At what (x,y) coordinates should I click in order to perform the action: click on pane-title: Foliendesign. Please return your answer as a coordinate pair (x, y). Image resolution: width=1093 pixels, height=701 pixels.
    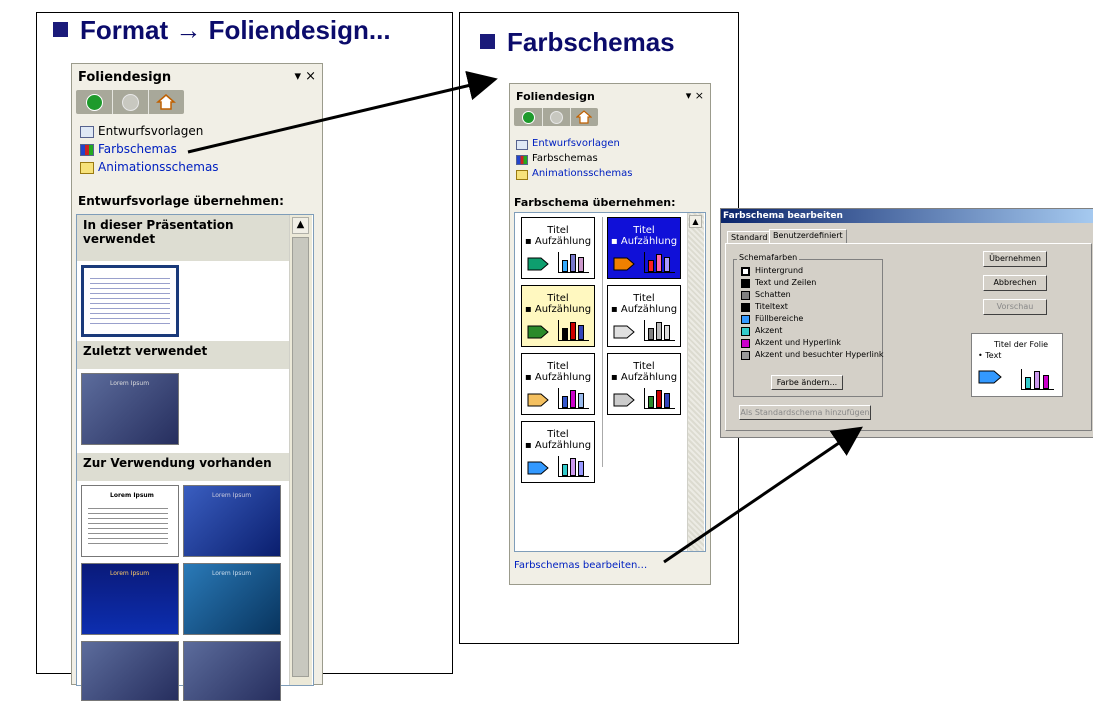
    Looking at the image, I should click on (555, 96).